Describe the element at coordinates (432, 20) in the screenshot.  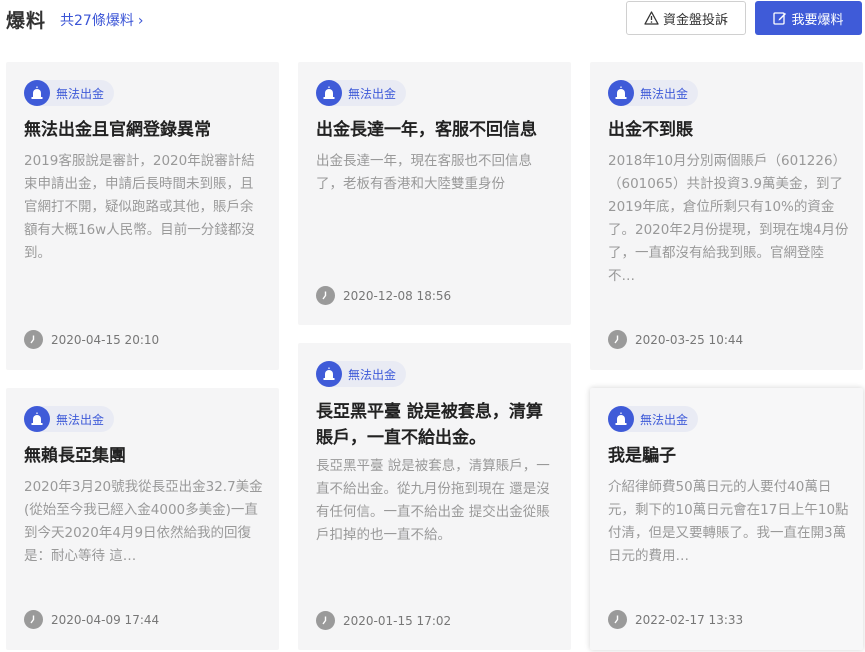
I see `page-header: 爆料 共27條爆料 › 資金盤投訴 我要爆料` at that location.